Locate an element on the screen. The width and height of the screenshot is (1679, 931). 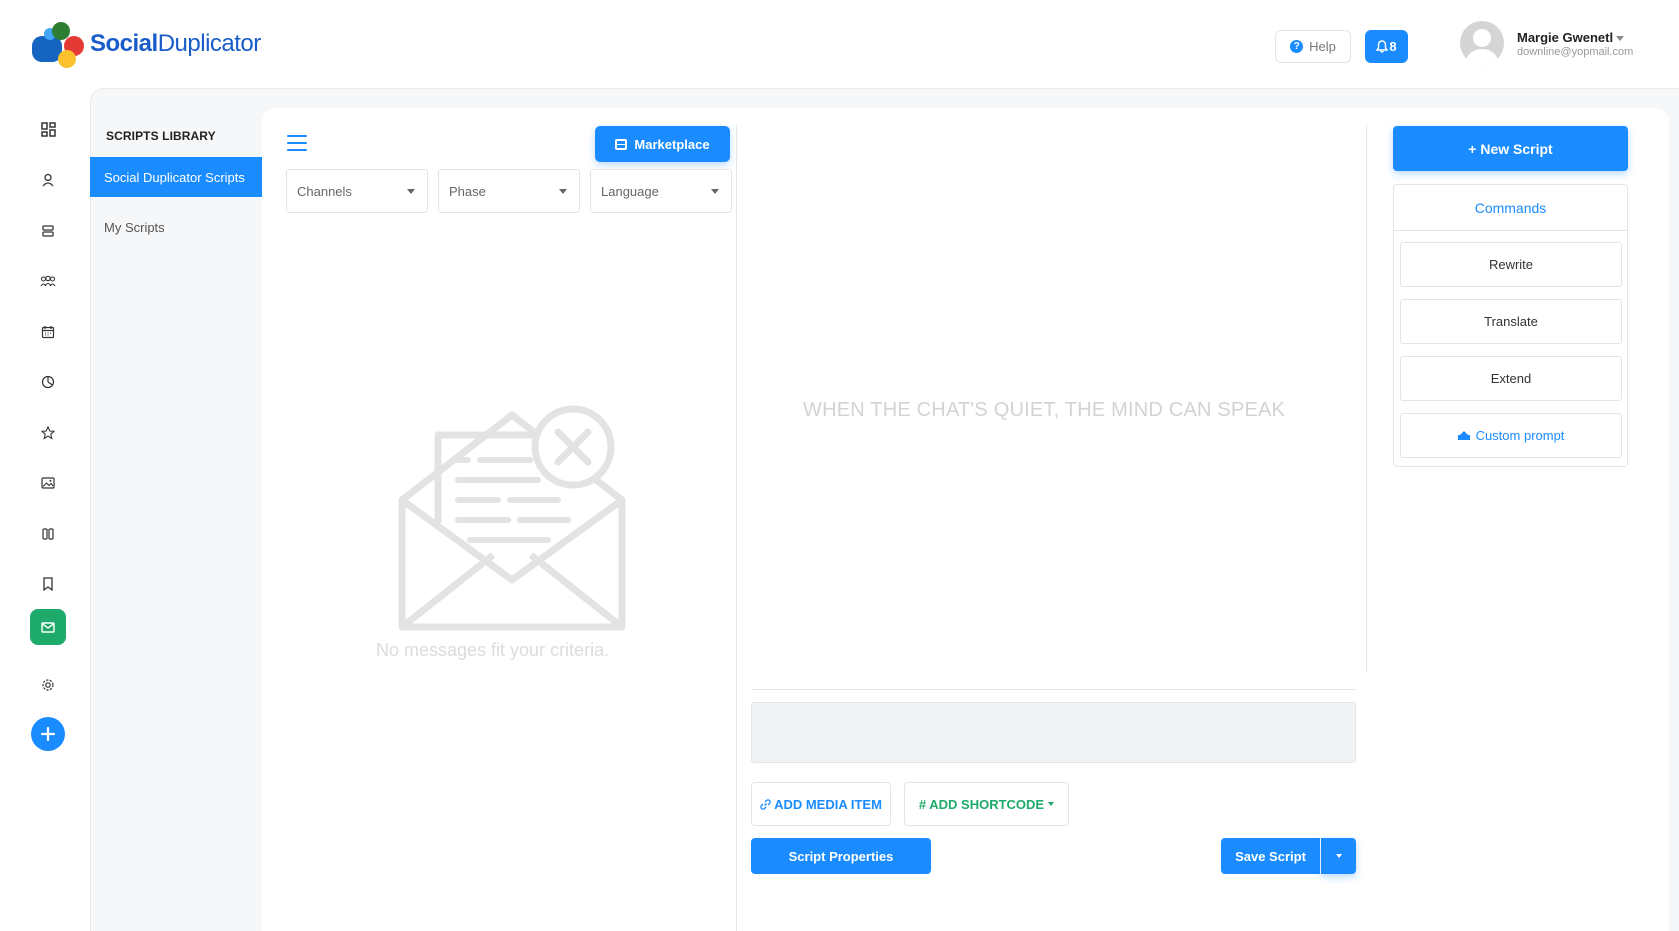
brand-logo: SocialDuplicator is located at coordinates (145, 44).